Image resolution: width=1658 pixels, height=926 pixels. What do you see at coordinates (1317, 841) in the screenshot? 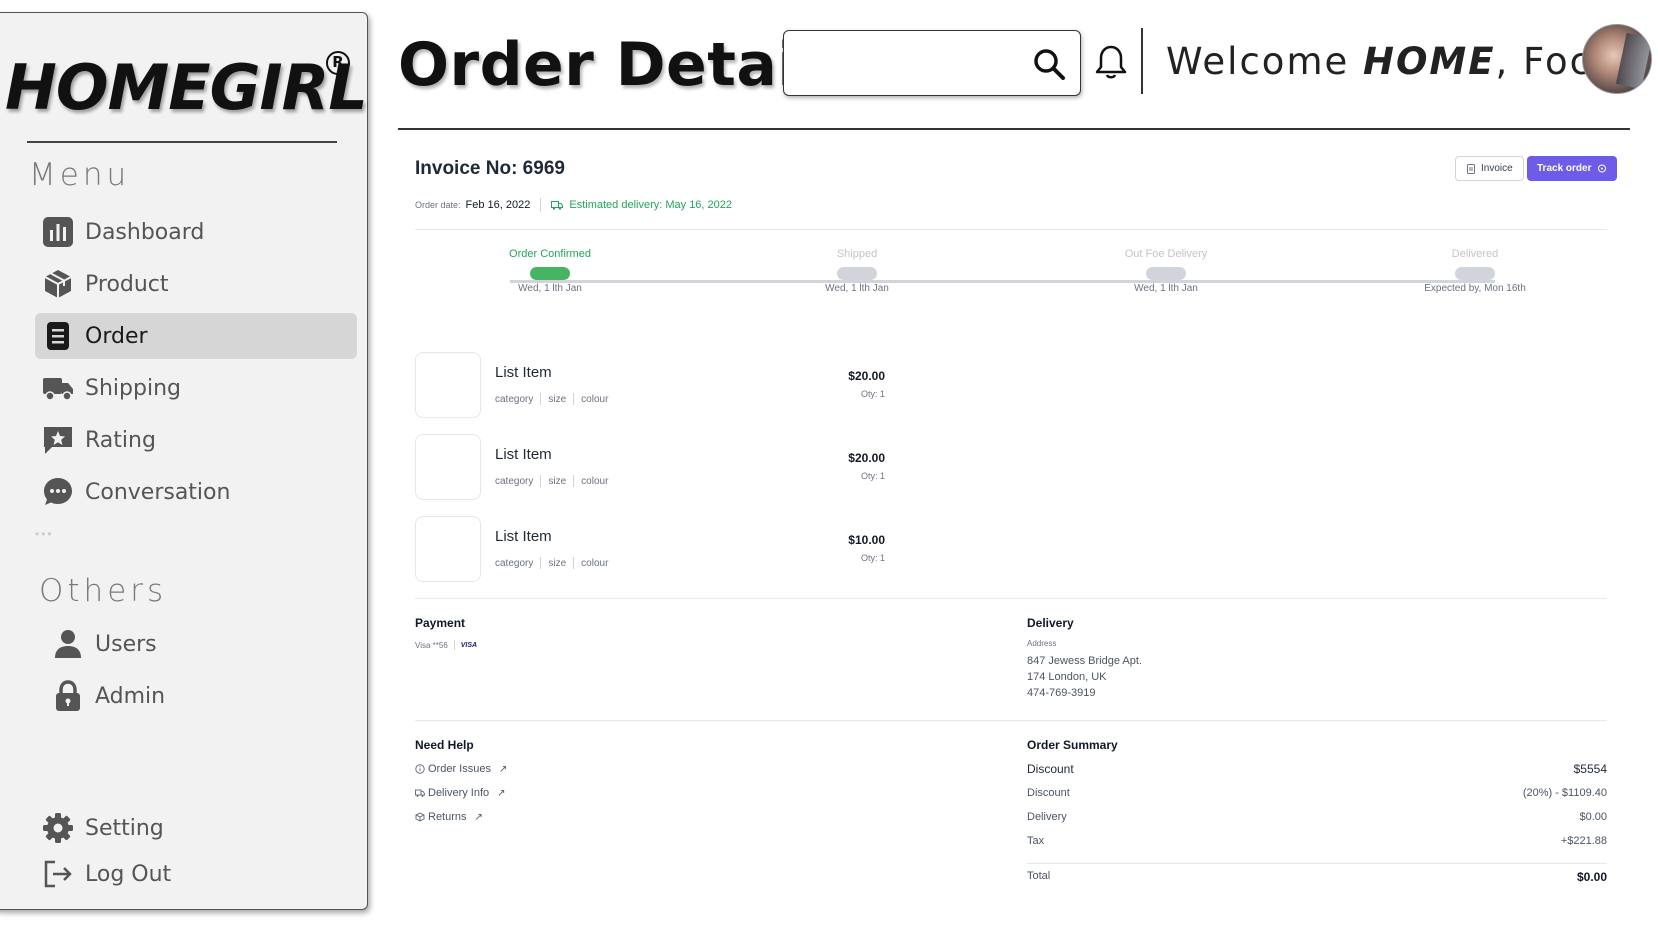
I see `summary-row: Tax +$221.88` at bounding box center [1317, 841].